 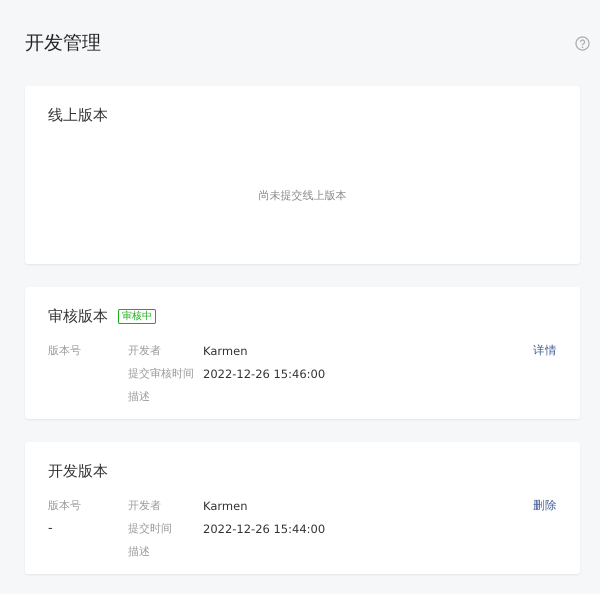 I want to click on field-value: 2022-12-26 15:44:00, so click(x=264, y=529).